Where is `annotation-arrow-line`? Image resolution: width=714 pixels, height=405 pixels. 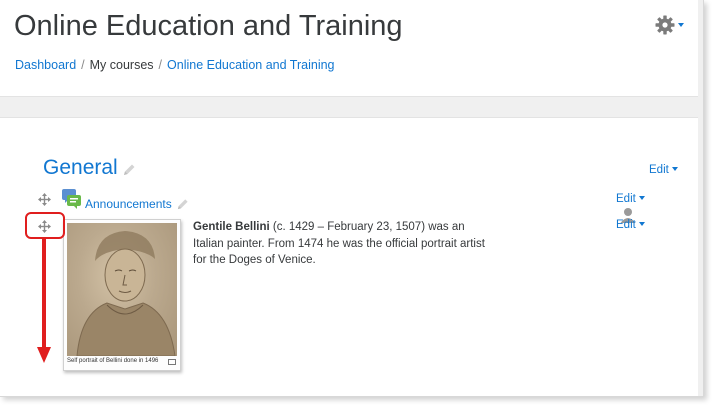 annotation-arrow-line is located at coordinates (44, 294).